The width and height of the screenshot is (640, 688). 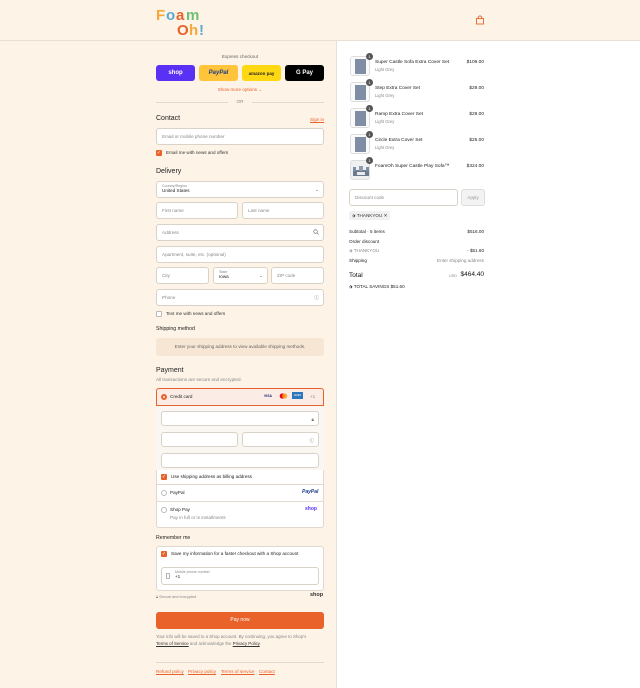 What do you see at coordinates (361, 171) in the screenshot?
I see `castle-sofa-image` at bounding box center [361, 171].